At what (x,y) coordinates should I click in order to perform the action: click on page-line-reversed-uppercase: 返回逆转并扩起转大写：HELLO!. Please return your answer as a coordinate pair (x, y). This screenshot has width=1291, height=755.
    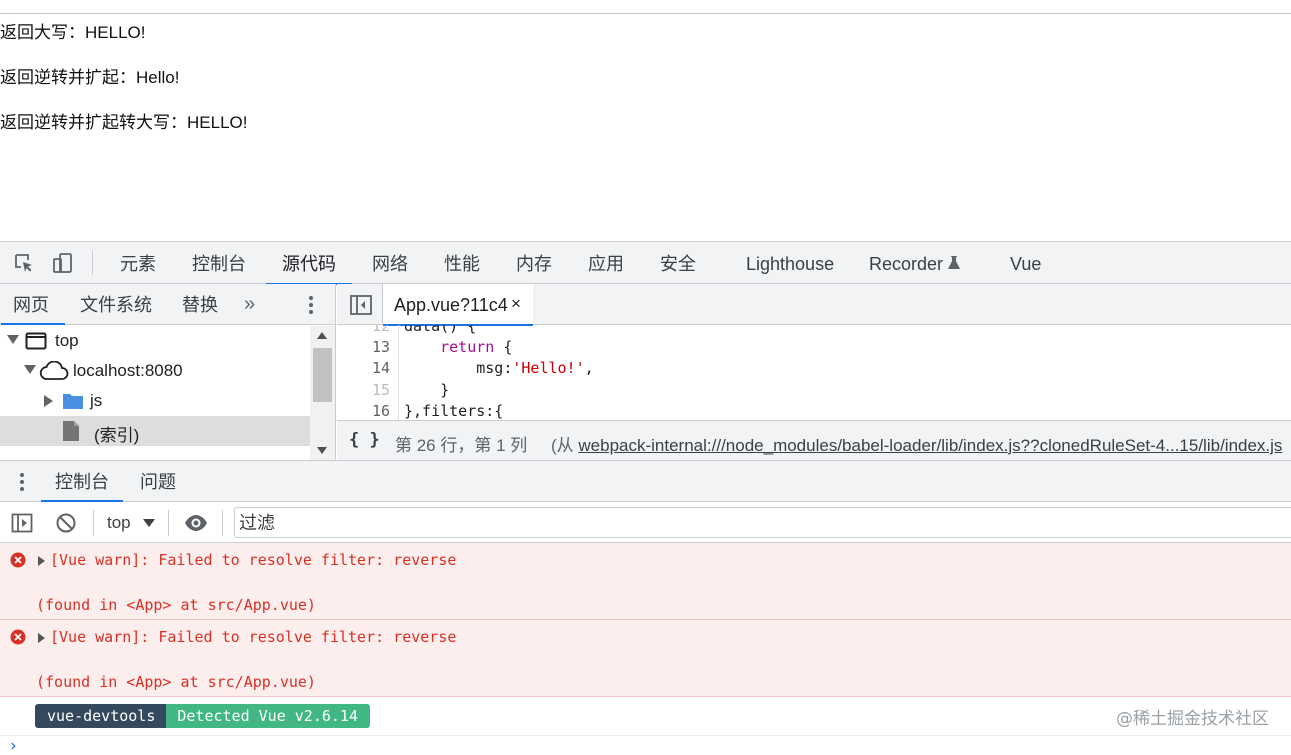
    Looking at the image, I should click on (124, 122).